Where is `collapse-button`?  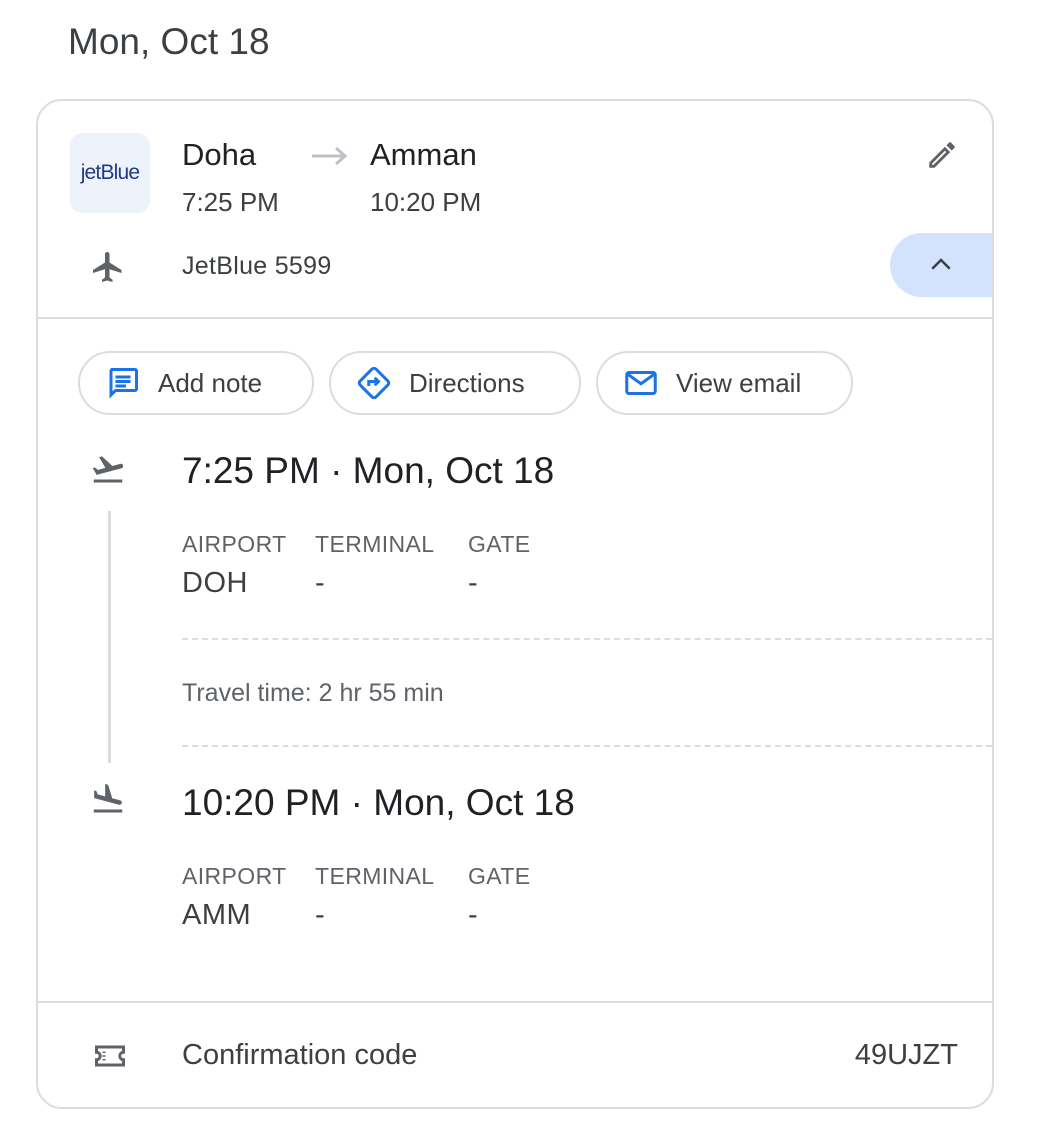
collapse-button is located at coordinates (941, 265).